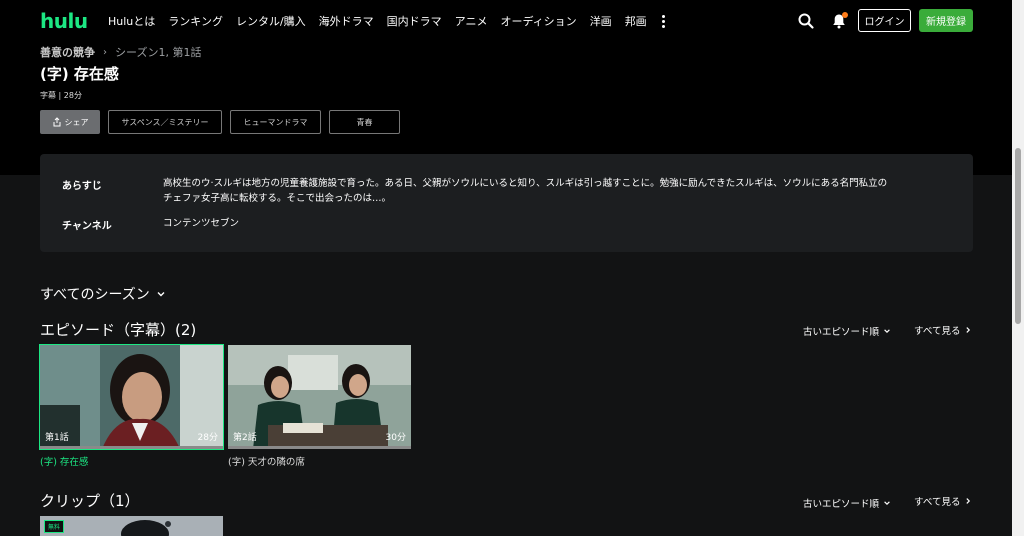 The width and height of the screenshot is (1024, 536). Describe the element at coordinates (105, 52) in the screenshot. I see `chevron-right-icon: ›` at that location.